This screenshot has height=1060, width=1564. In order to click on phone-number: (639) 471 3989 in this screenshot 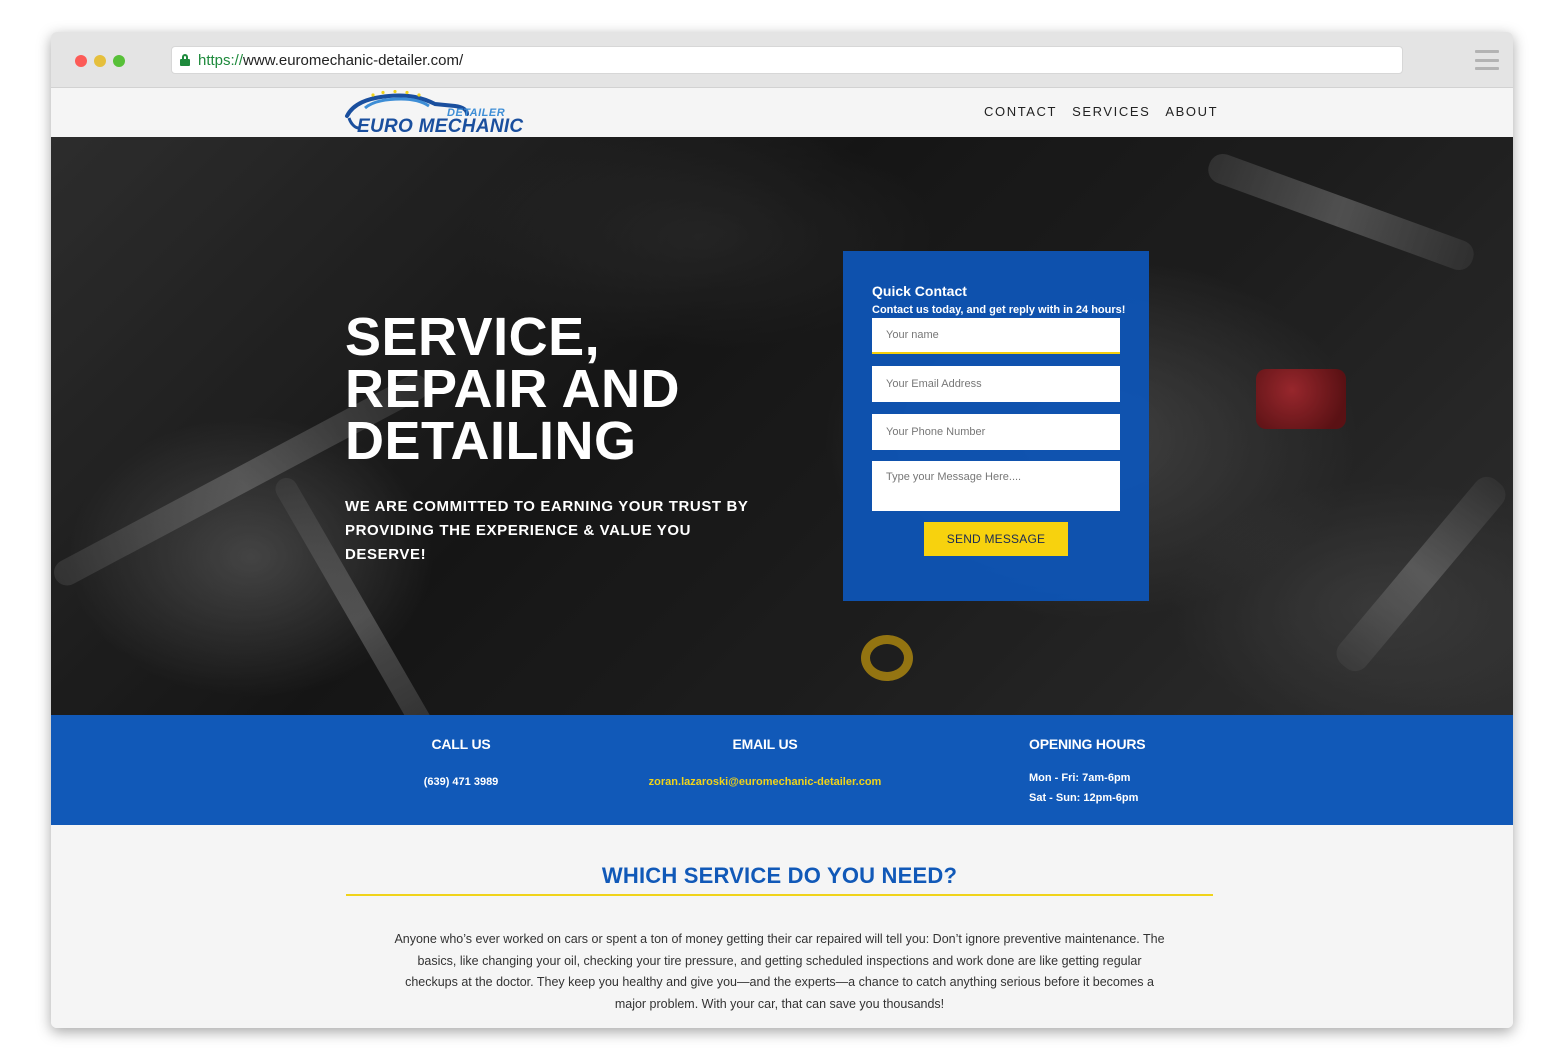, I will do `click(461, 782)`.